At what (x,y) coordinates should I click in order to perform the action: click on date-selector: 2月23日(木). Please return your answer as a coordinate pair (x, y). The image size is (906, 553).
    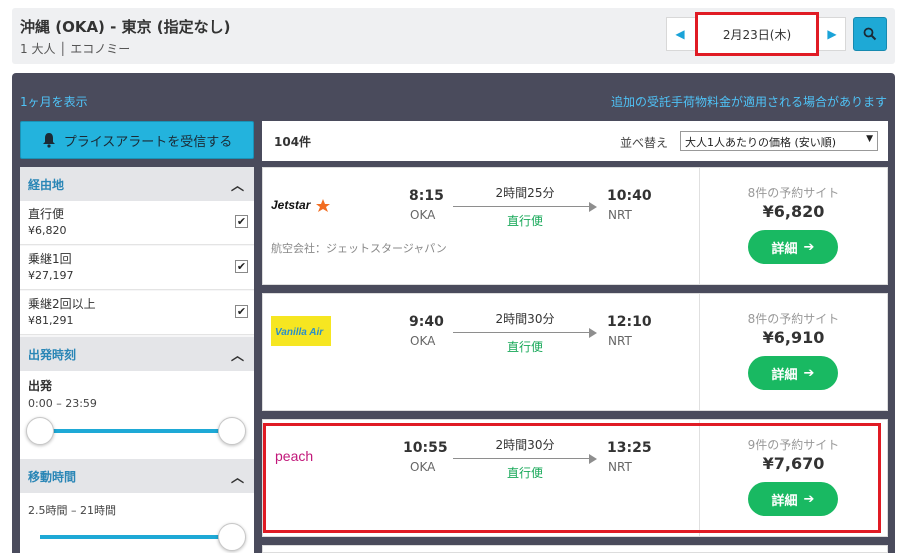
    Looking at the image, I should click on (757, 34).